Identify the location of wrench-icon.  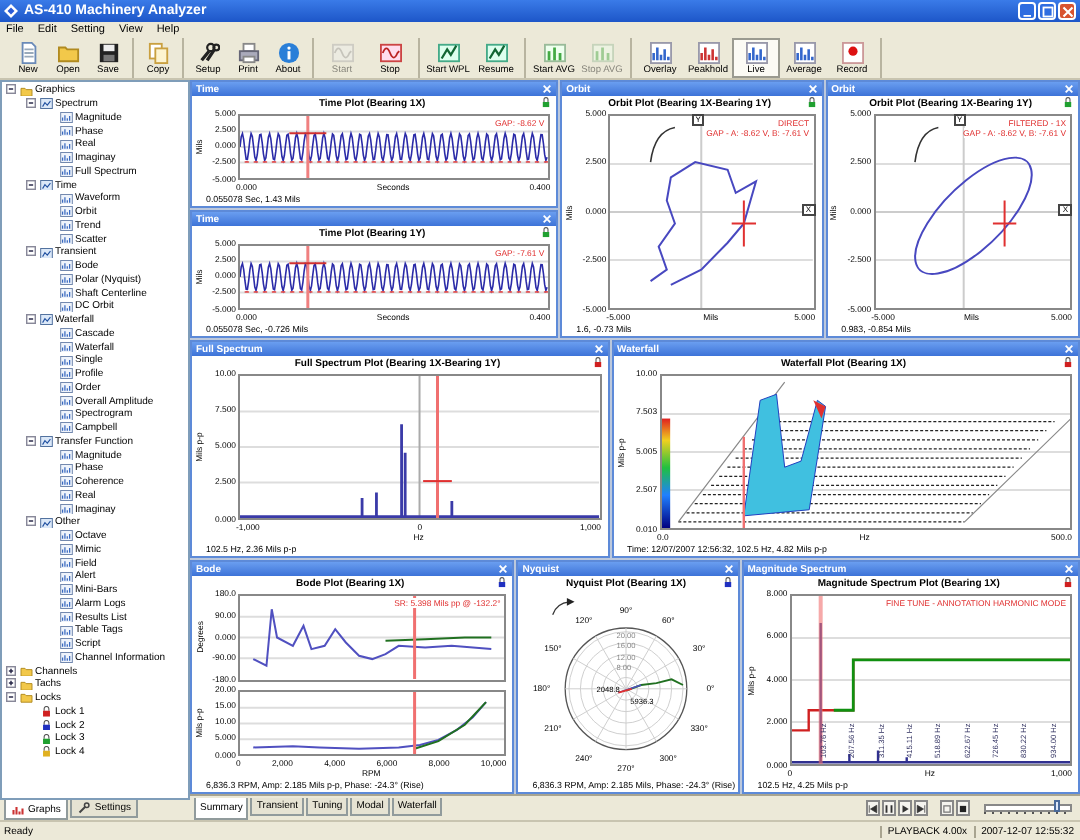
(84, 808).